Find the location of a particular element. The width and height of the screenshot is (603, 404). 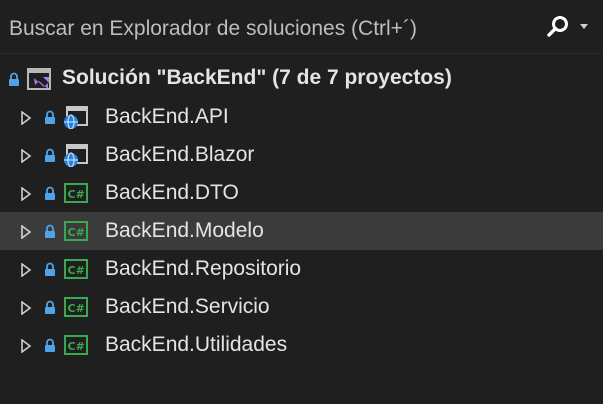

project-label: BackEnd.API is located at coordinates (167, 116).